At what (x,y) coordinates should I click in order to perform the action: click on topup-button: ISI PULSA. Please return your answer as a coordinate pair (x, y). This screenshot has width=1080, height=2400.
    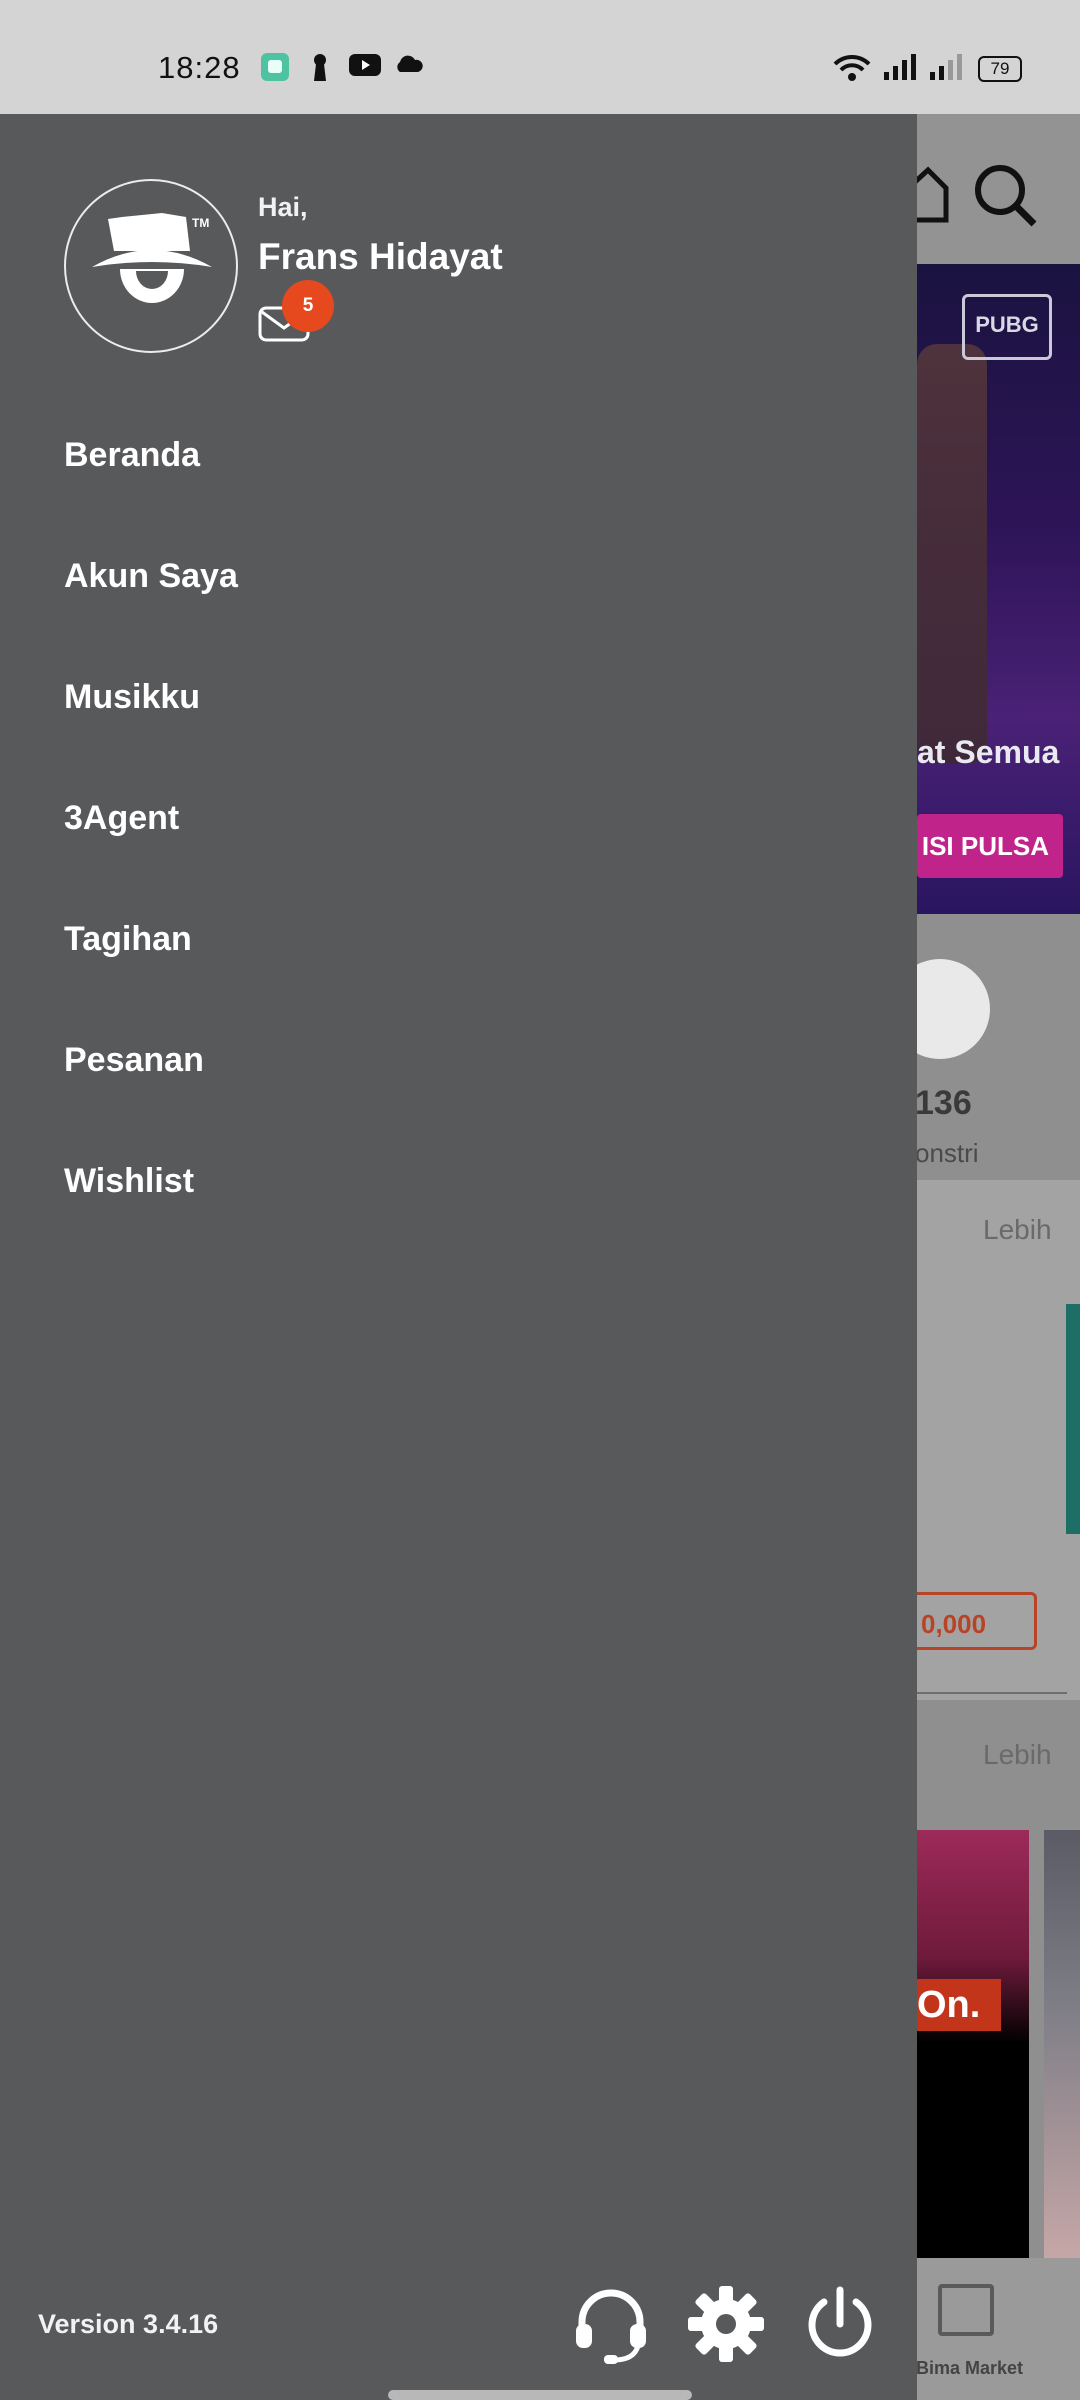
    Looking at the image, I should click on (990, 846).